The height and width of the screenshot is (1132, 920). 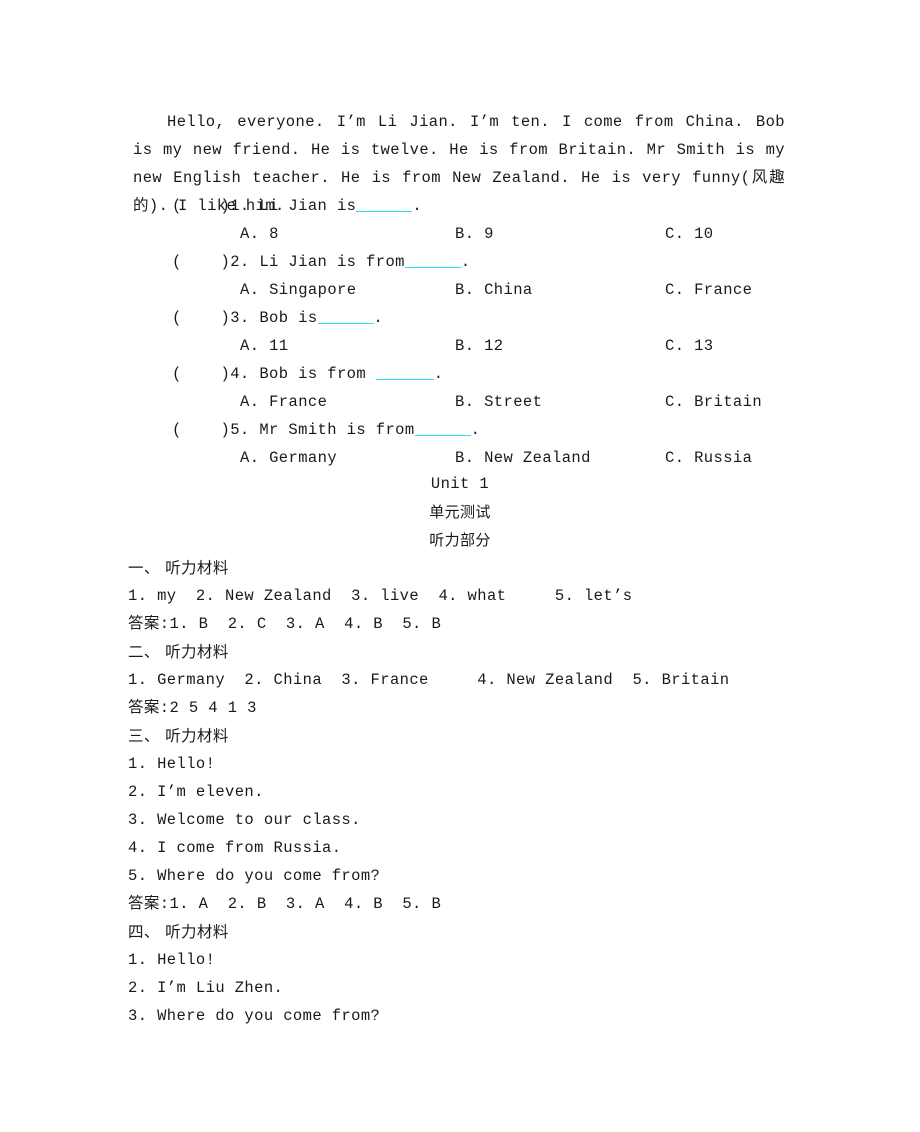 I want to click on option-b: B. 9, so click(x=474, y=234).